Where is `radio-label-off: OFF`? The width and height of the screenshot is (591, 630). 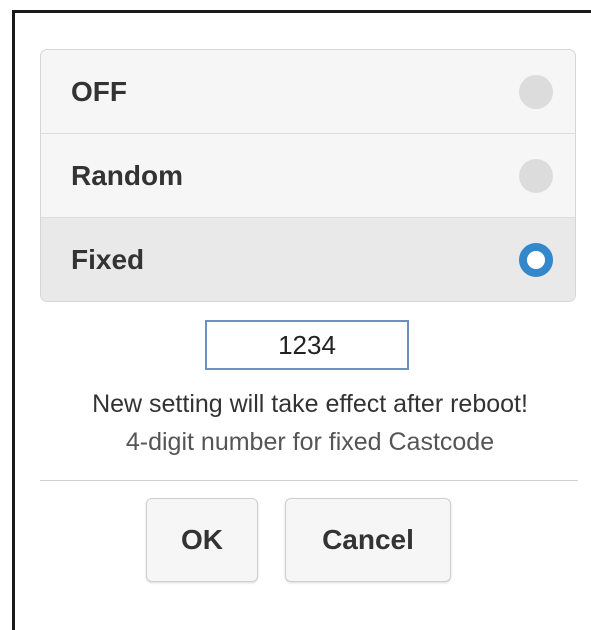 radio-label-off: OFF is located at coordinates (99, 91).